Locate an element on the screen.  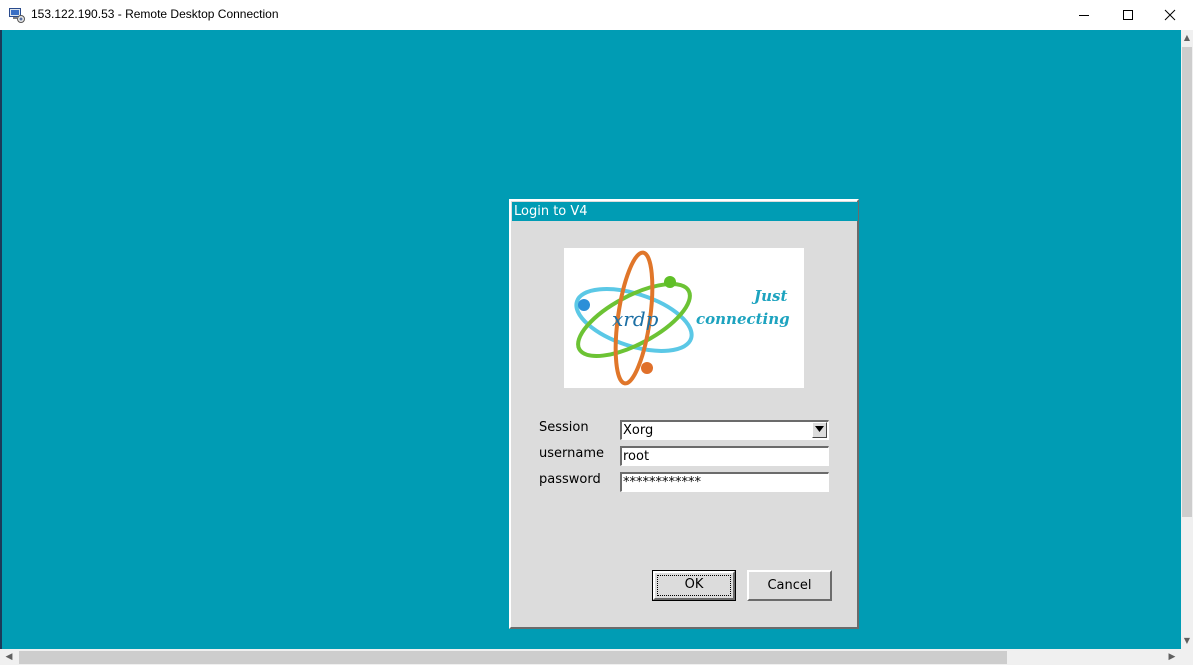
password-field: ************ is located at coordinates (724, 482).